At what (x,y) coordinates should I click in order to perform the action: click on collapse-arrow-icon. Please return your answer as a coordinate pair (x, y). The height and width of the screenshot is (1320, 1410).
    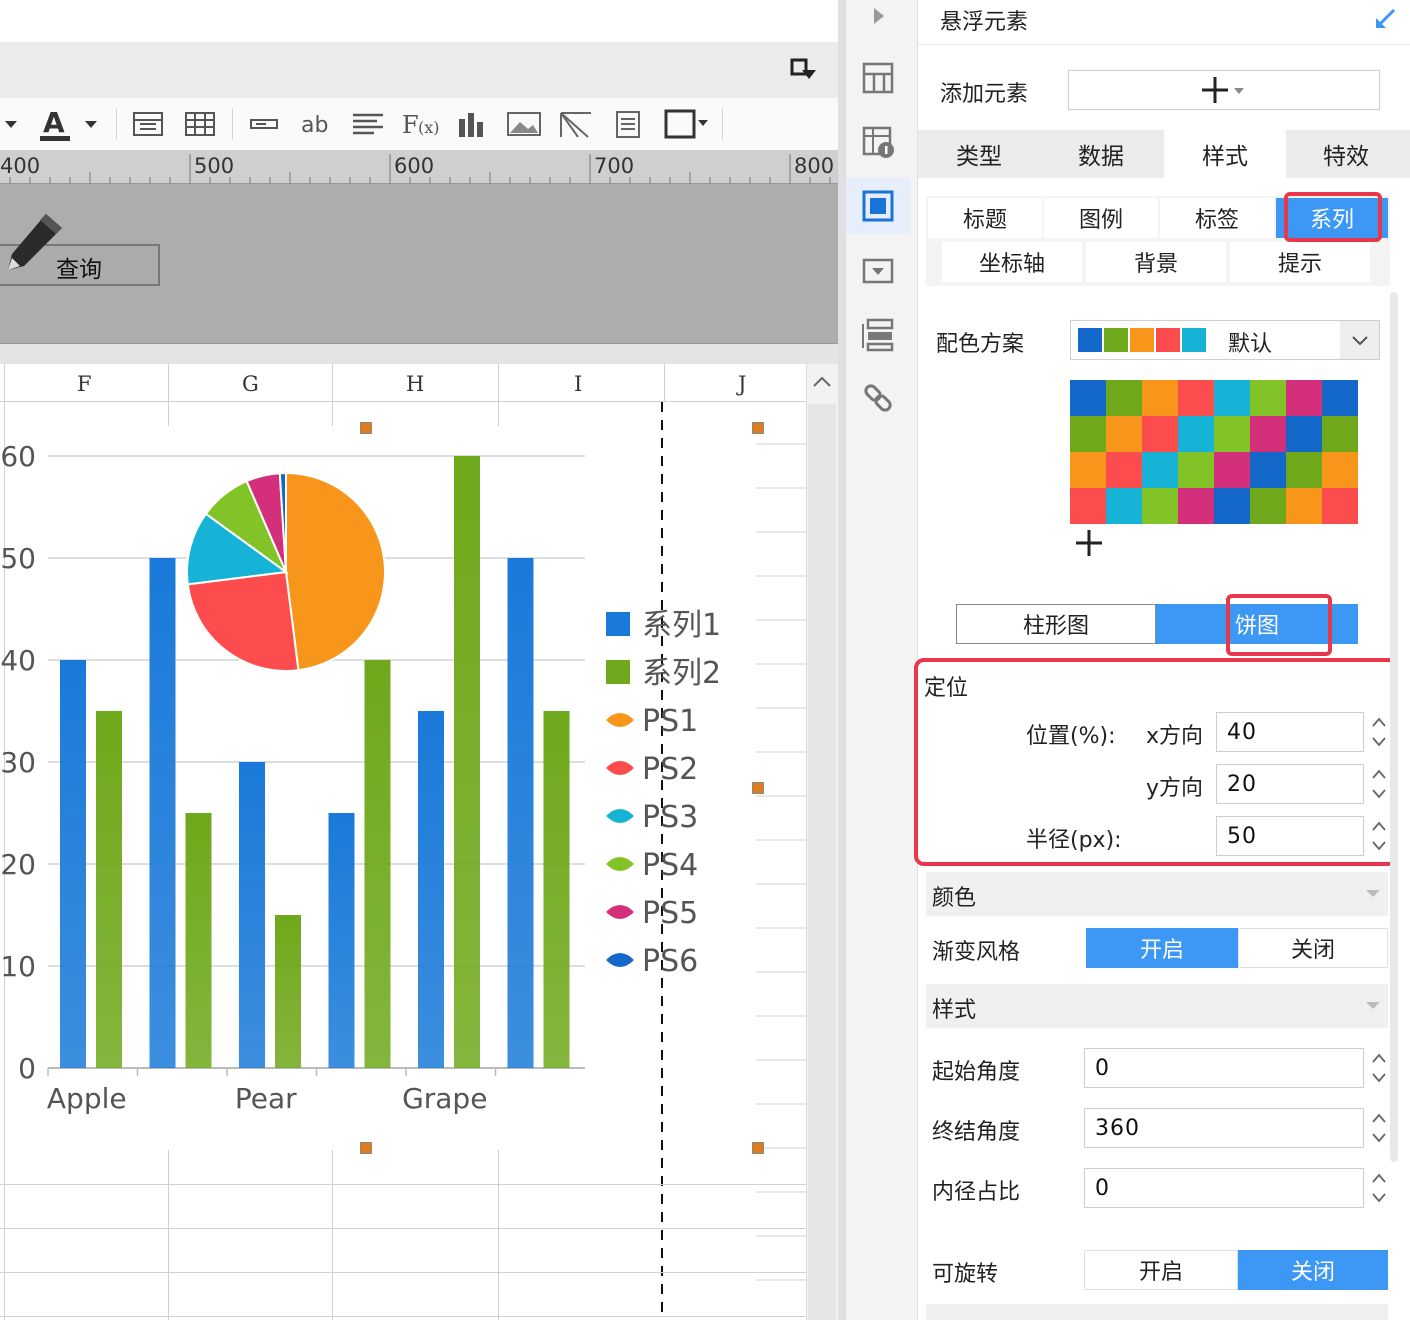
    Looking at the image, I should click on (878, 16).